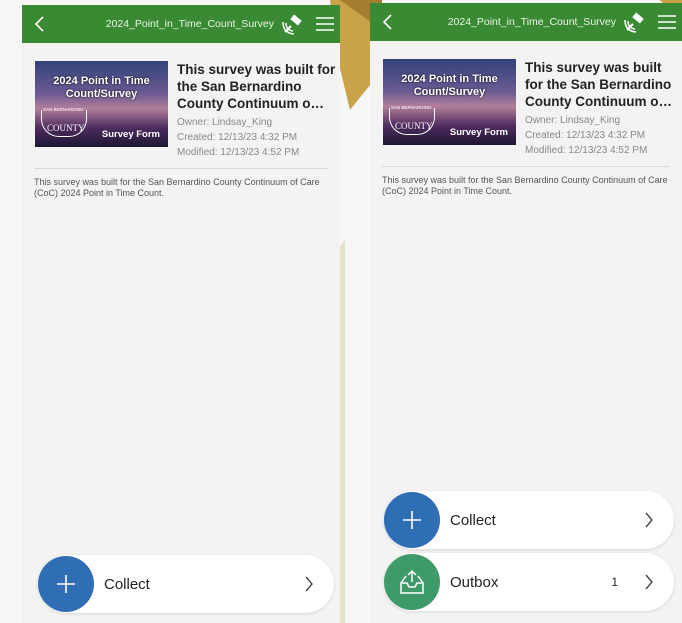  I want to click on outbox-icon, so click(412, 581).